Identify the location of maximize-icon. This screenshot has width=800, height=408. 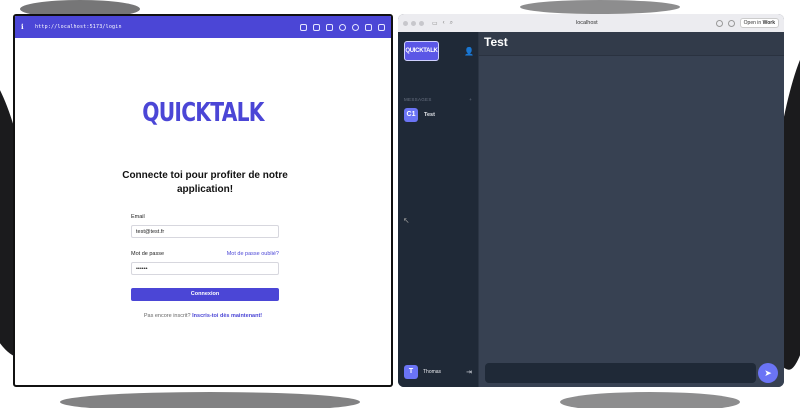
(421, 23).